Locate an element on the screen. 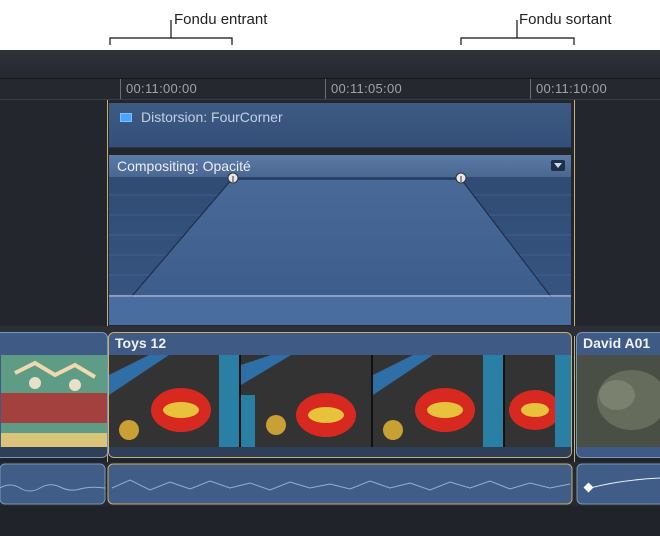  effect-label: Distorsion: FourCorner is located at coordinates (212, 117).